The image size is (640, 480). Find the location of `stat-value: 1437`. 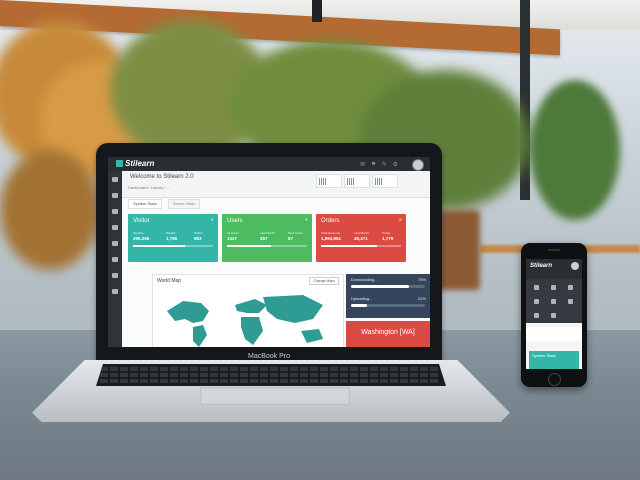

stat-value: 1437 is located at coordinates (232, 238).